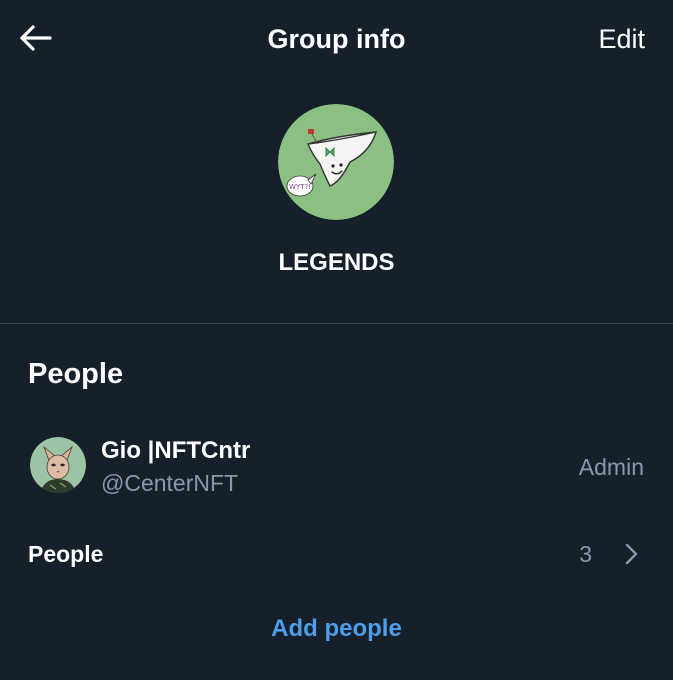 The width and height of the screenshot is (673, 680). What do you see at coordinates (621, 39) in the screenshot?
I see `edit-button: Edit` at bounding box center [621, 39].